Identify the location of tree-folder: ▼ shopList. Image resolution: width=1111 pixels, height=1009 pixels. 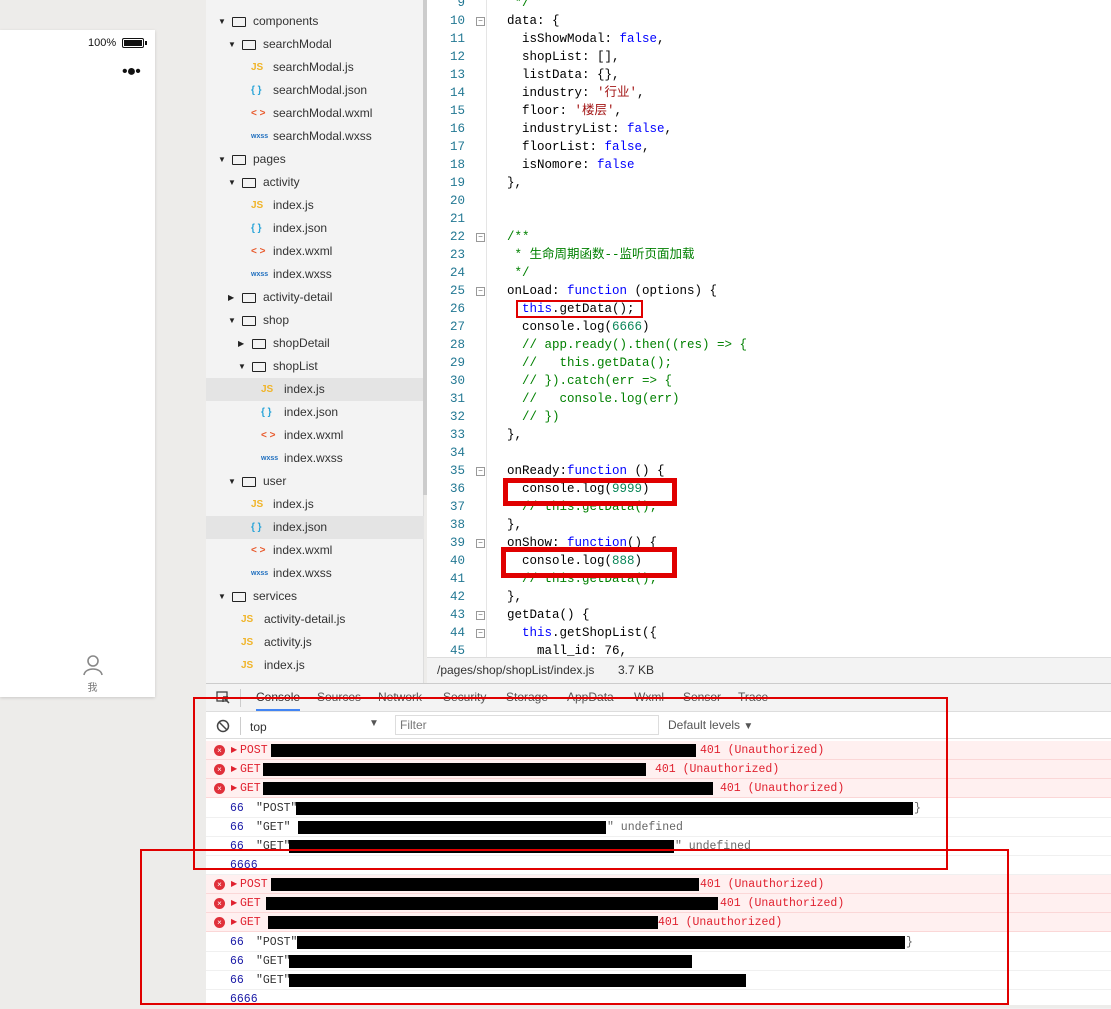
(315, 366).